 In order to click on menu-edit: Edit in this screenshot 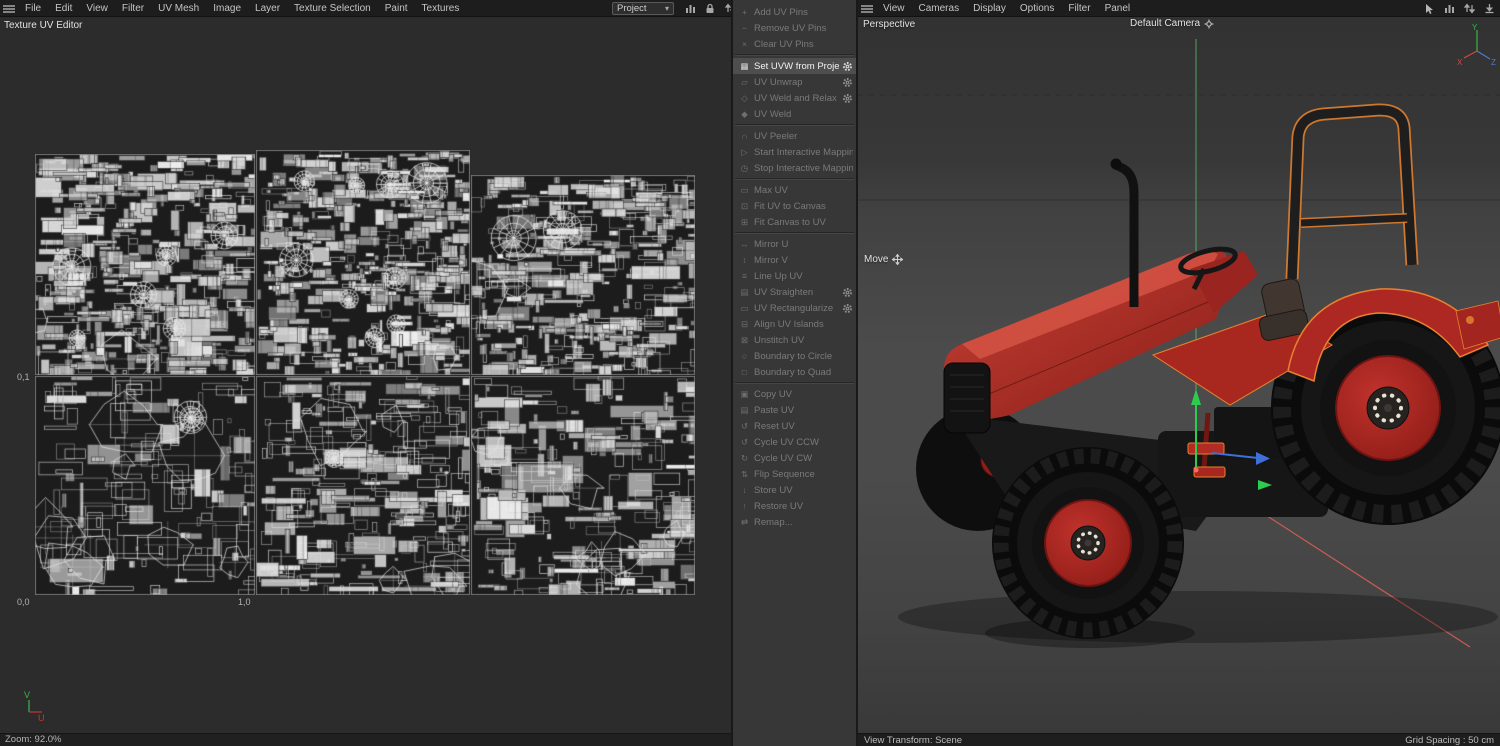, I will do `click(63, 8)`.